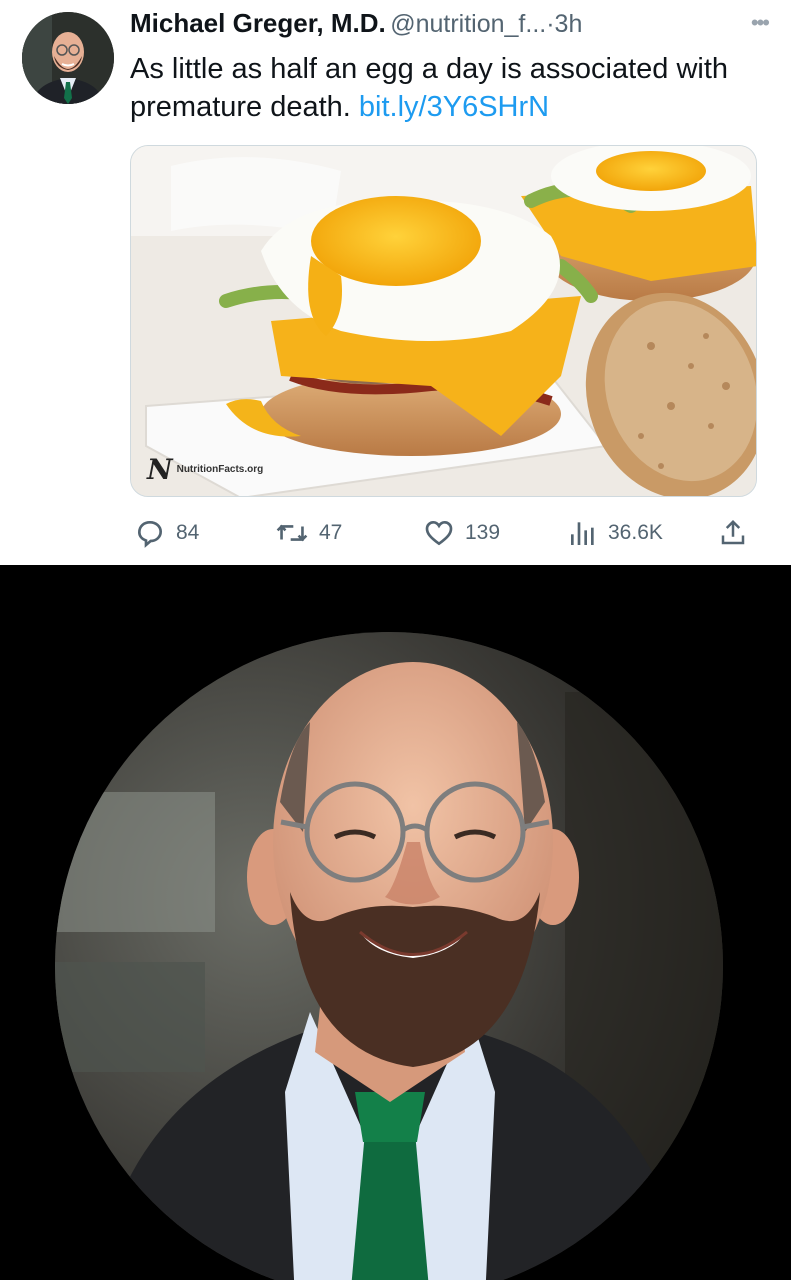 Image resolution: width=791 pixels, height=1280 pixels. Describe the element at coordinates (220, 469) in the screenshot. I see `watermark-text: NutritionFacts.org` at that location.